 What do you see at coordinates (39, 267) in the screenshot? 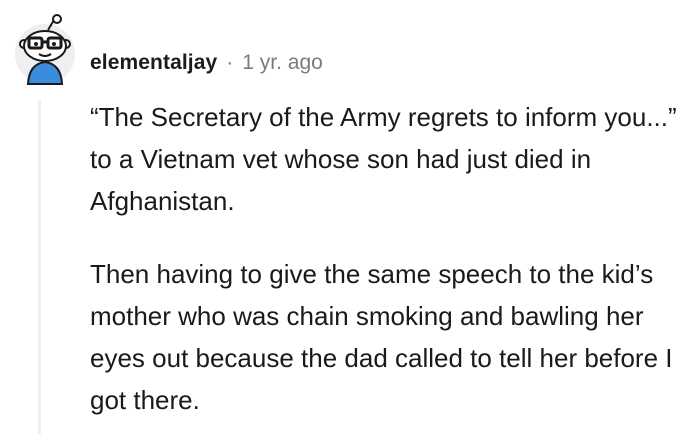
I see `thread-collapse-line` at bounding box center [39, 267].